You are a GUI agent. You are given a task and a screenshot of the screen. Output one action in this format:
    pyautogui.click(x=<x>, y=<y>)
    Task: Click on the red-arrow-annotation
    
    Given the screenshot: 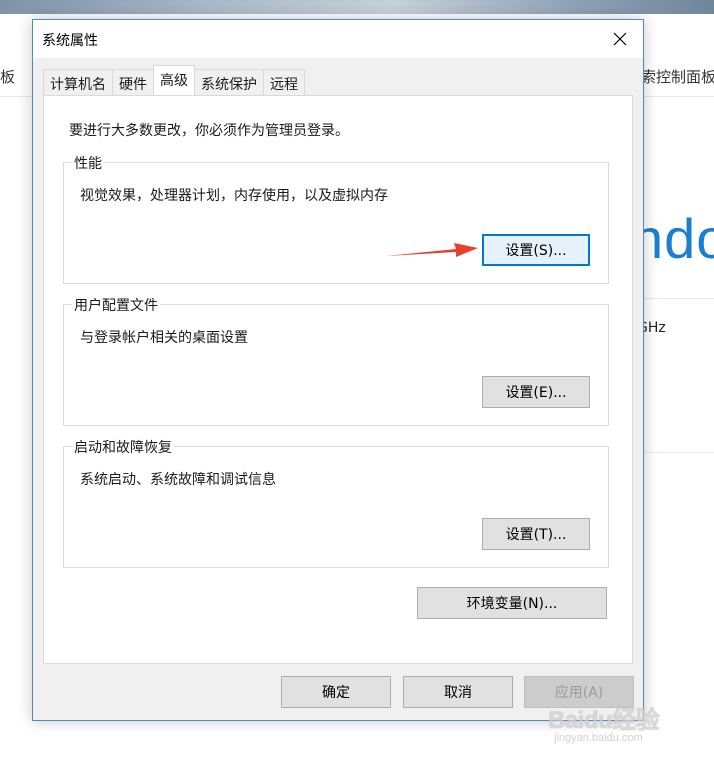 What is the action you would take?
    pyautogui.click(x=432, y=250)
    